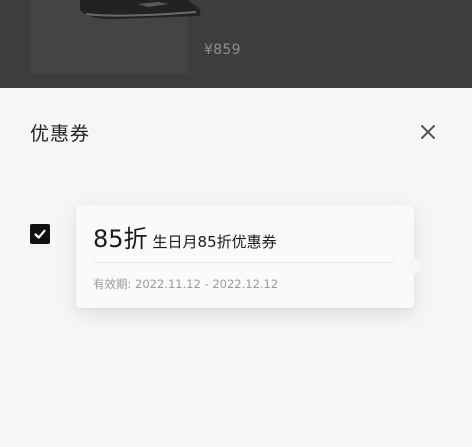  I want to click on checkmark-icon, so click(40, 234).